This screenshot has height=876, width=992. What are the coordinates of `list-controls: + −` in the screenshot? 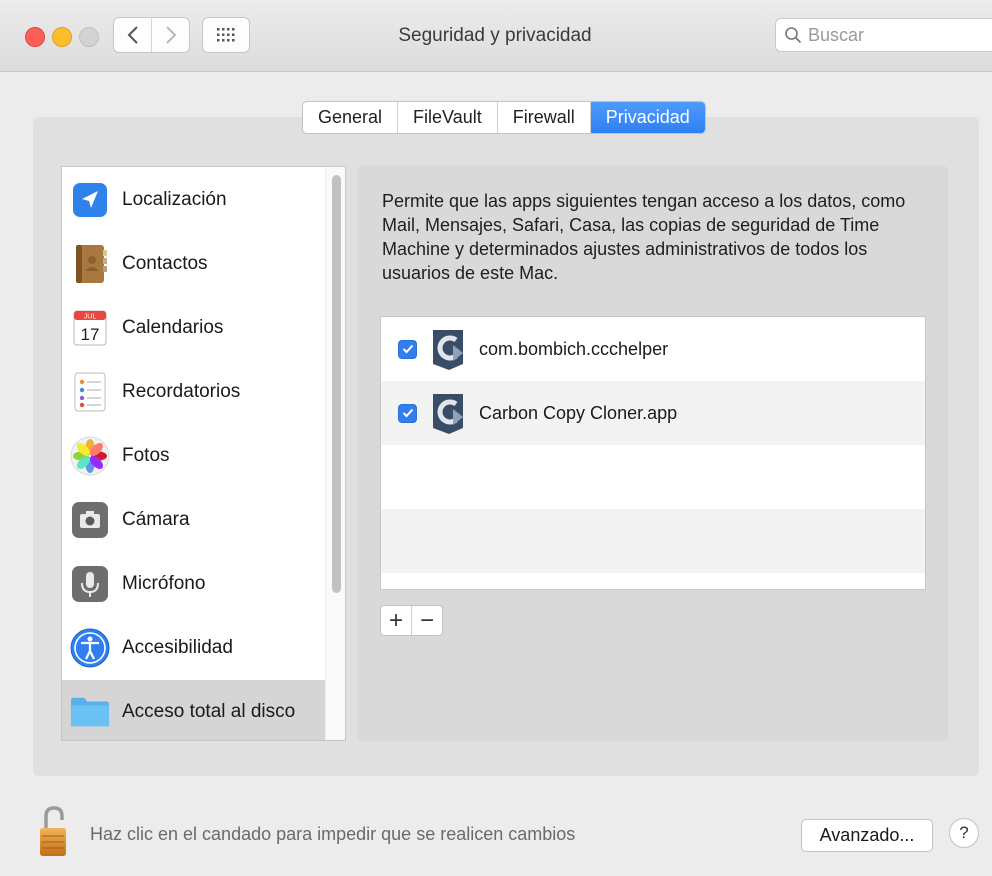 It's located at (411, 620).